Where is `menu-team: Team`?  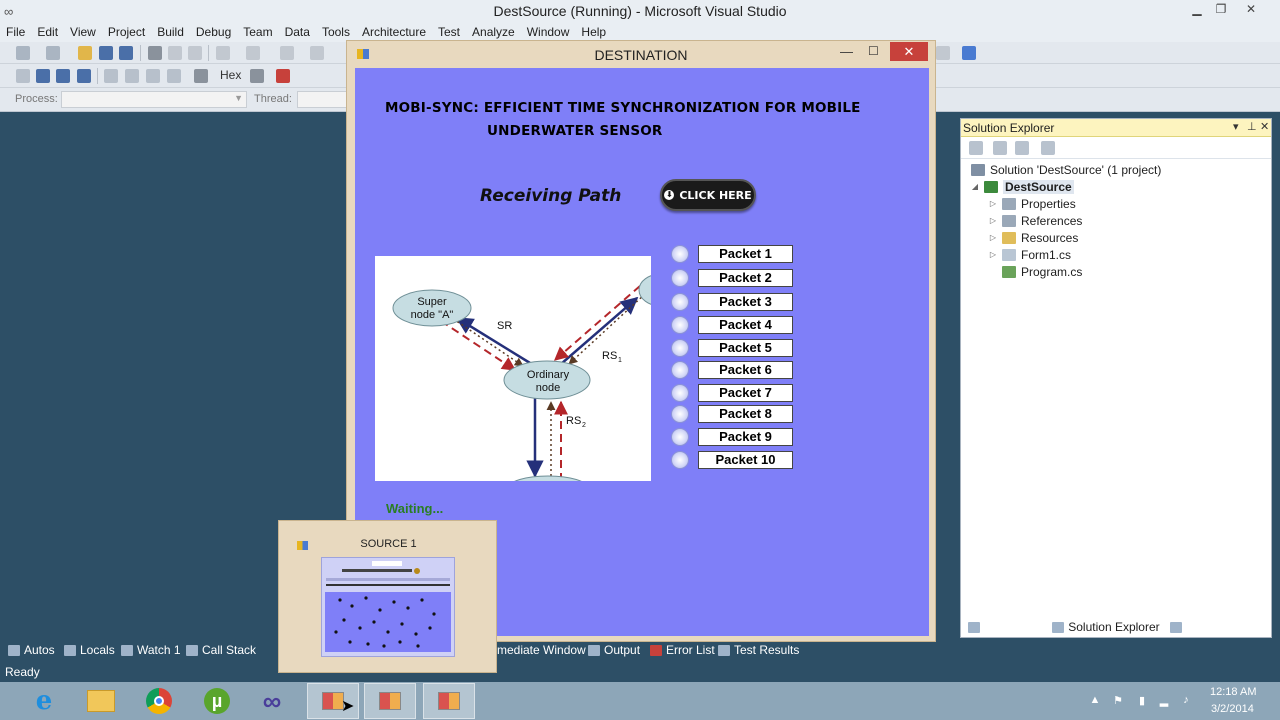 menu-team: Team is located at coordinates (257, 32).